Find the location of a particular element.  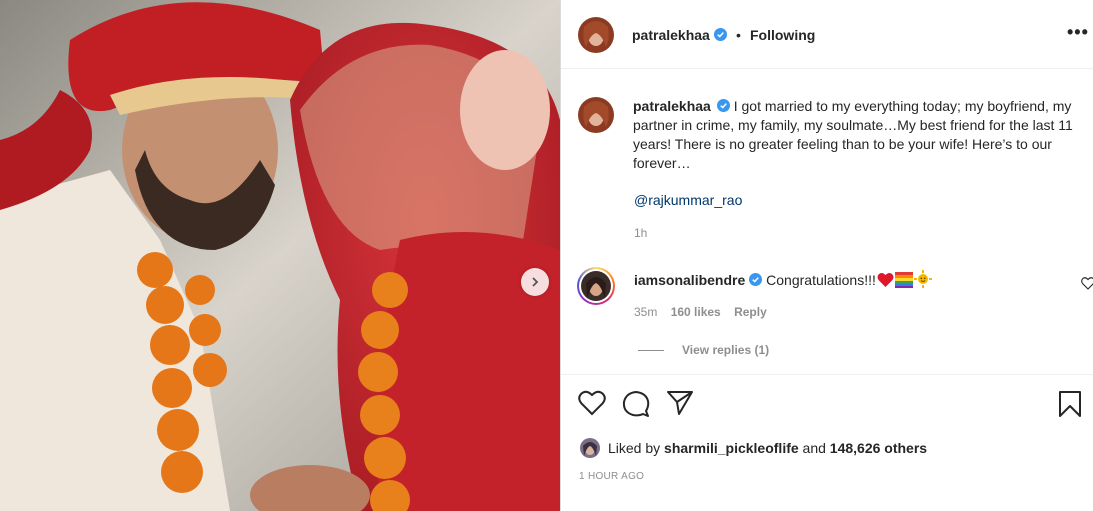

comment: iamsonalibendre Congratulations!!! is located at coordinates (783, 280).